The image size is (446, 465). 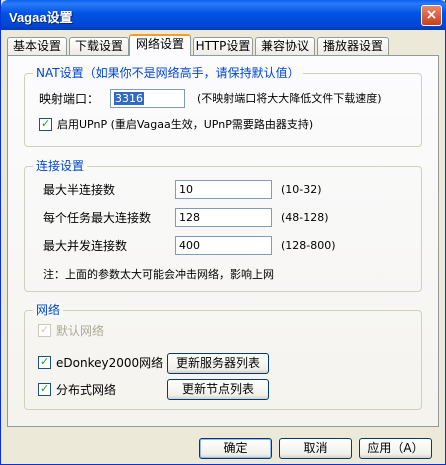 What do you see at coordinates (223, 15) in the screenshot?
I see `title-bar: Vagaa设置 ×` at bounding box center [223, 15].